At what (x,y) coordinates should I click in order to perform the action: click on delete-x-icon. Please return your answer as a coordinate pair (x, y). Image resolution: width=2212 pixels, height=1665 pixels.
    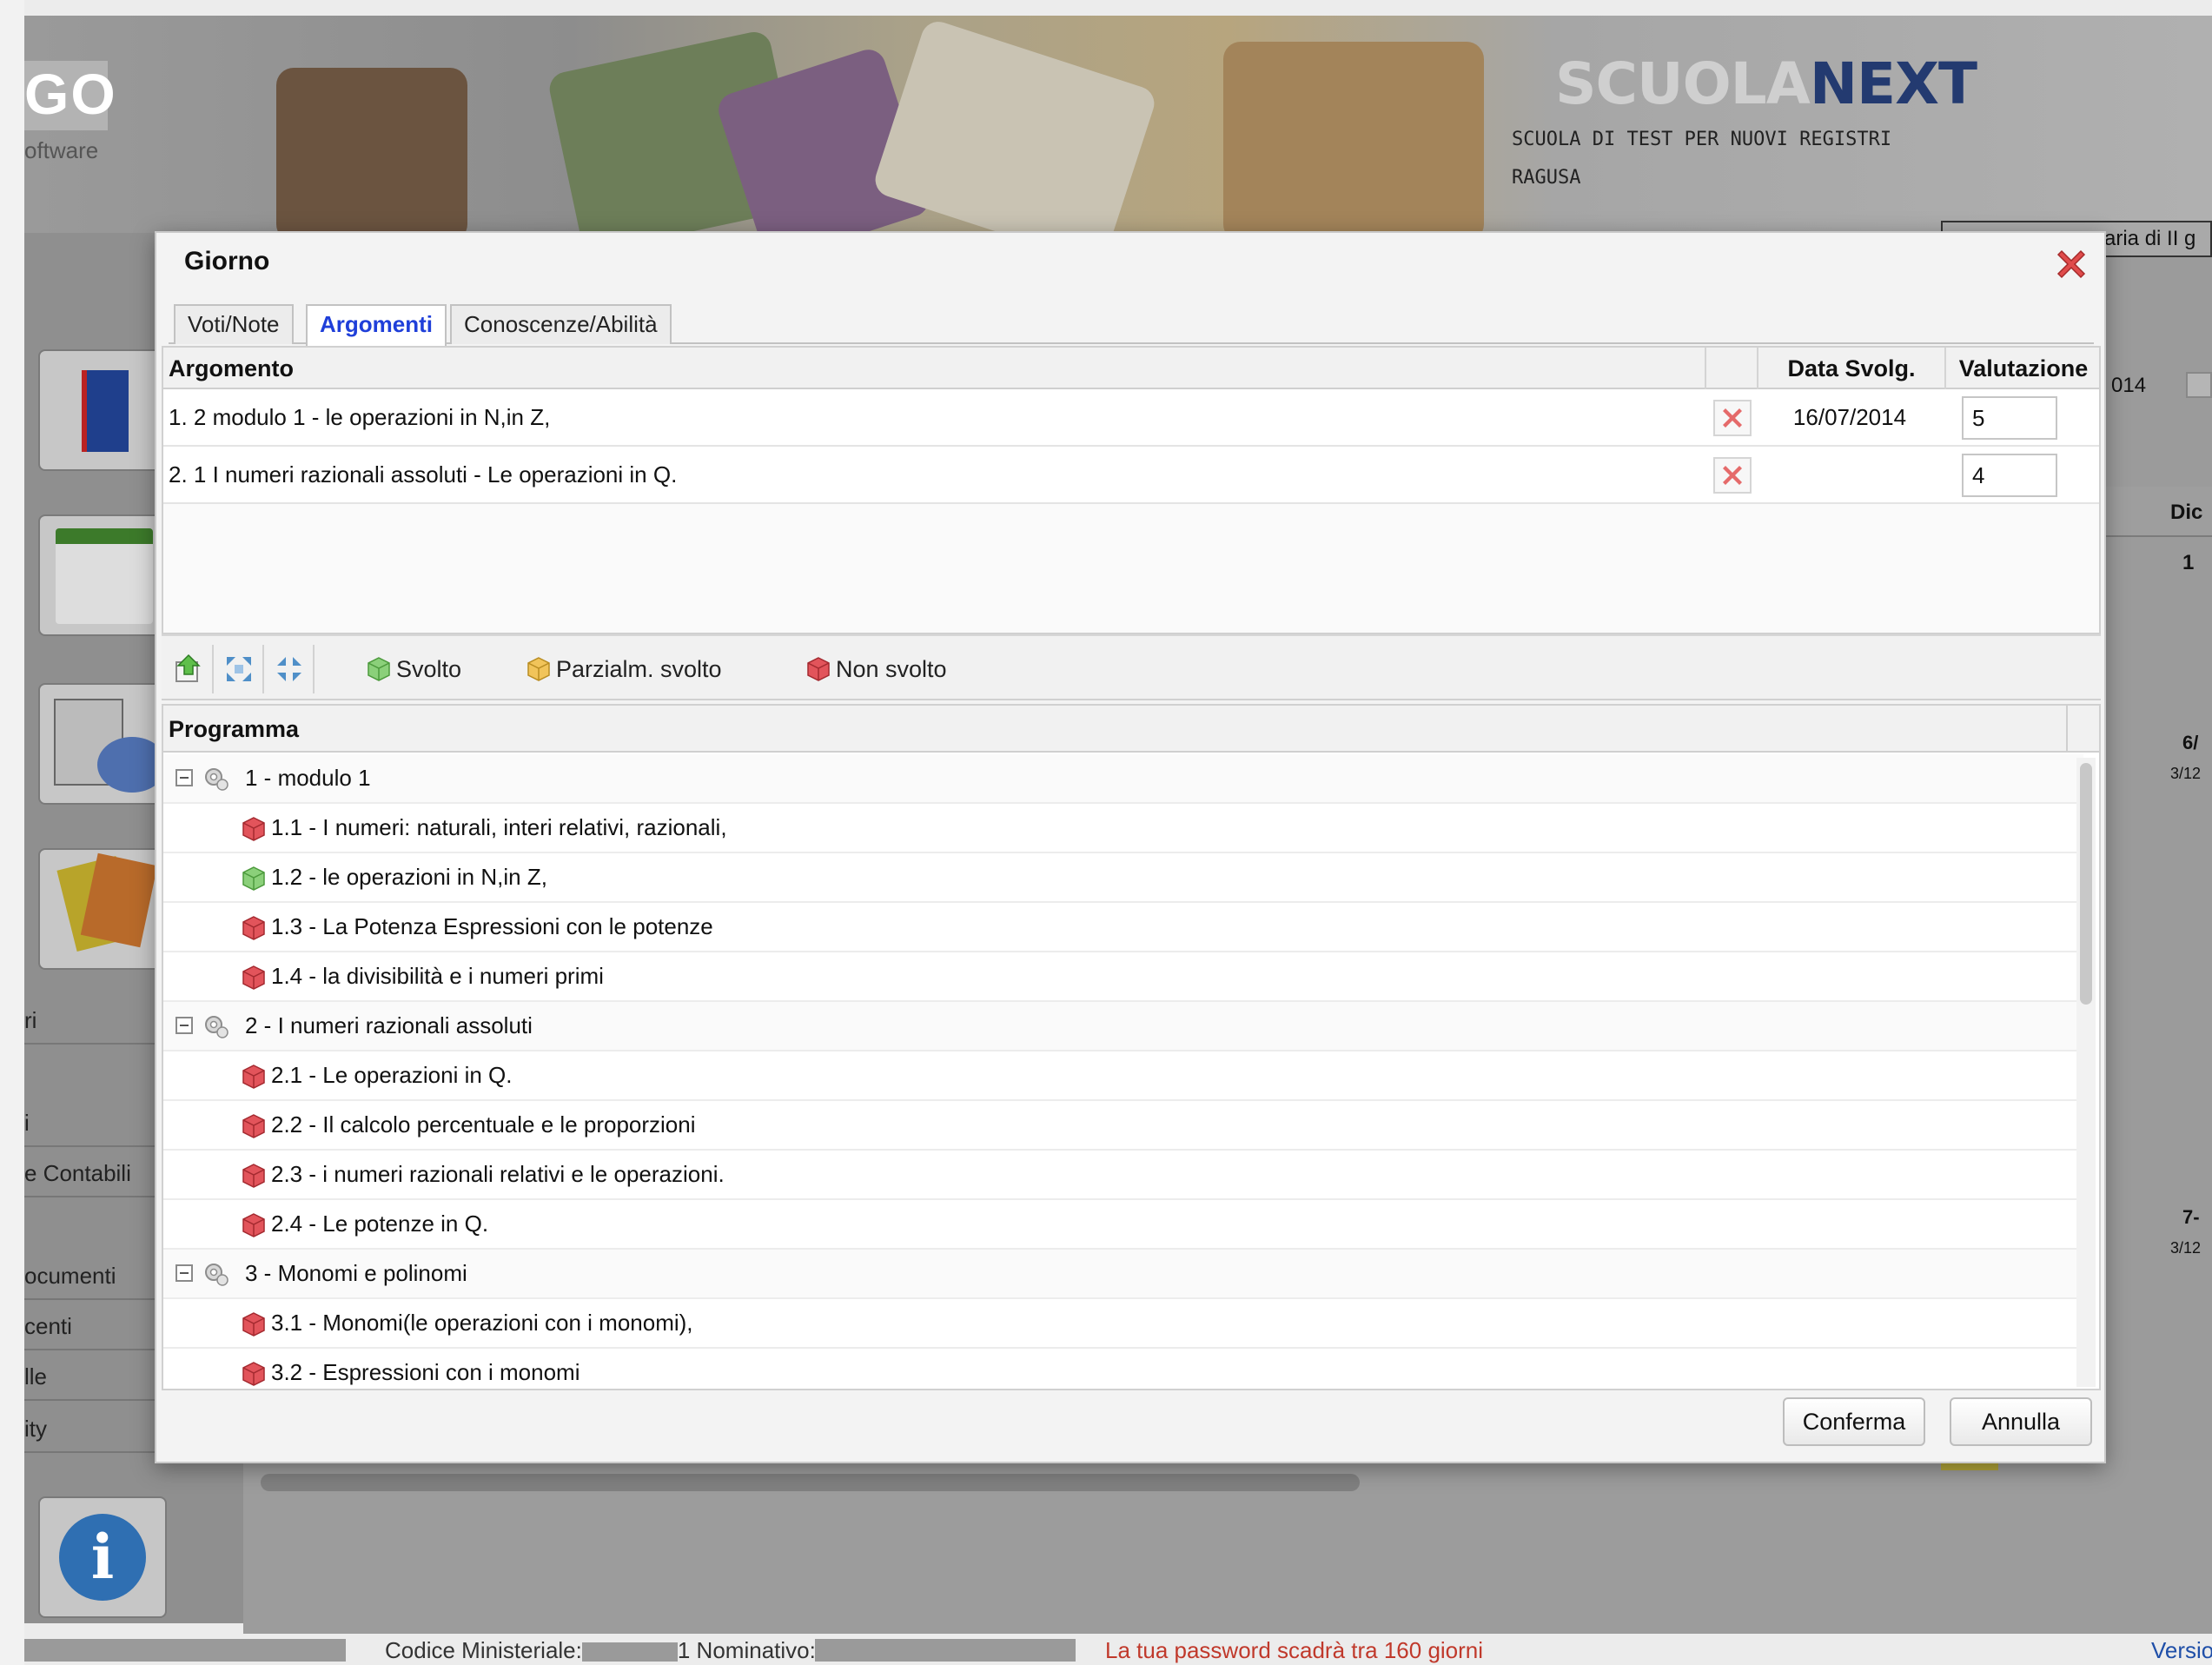
    Looking at the image, I should click on (1733, 476).